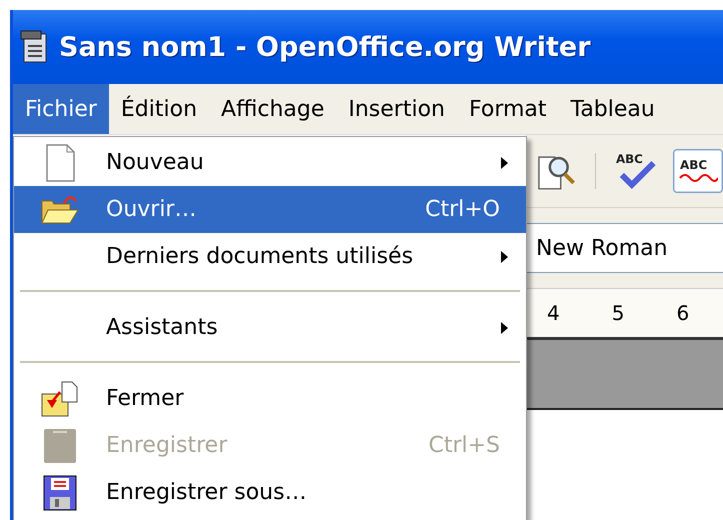 Image resolution: width=723 pixels, height=520 pixels. Describe the element at coordinates (34, 47) in the screenshot. I see `document-icon` at that location.